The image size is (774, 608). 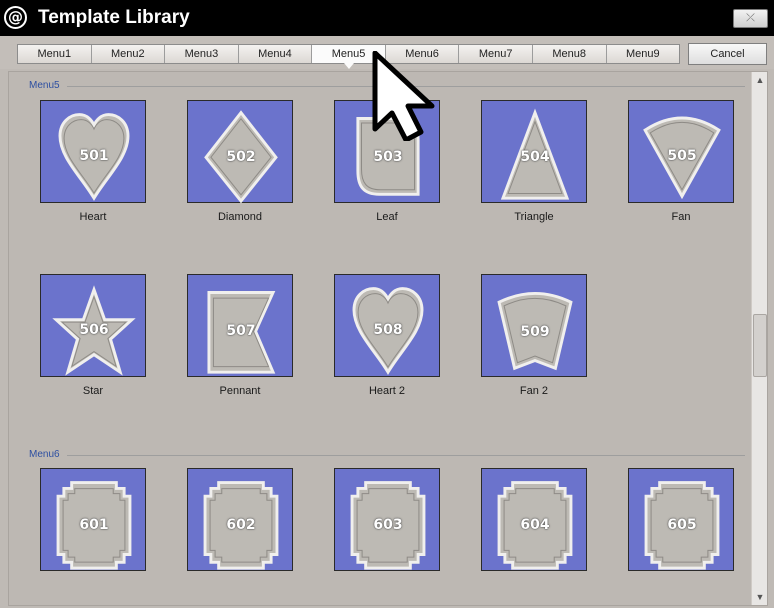 I want to click on template-number: 604, so click(x=535, y=525).